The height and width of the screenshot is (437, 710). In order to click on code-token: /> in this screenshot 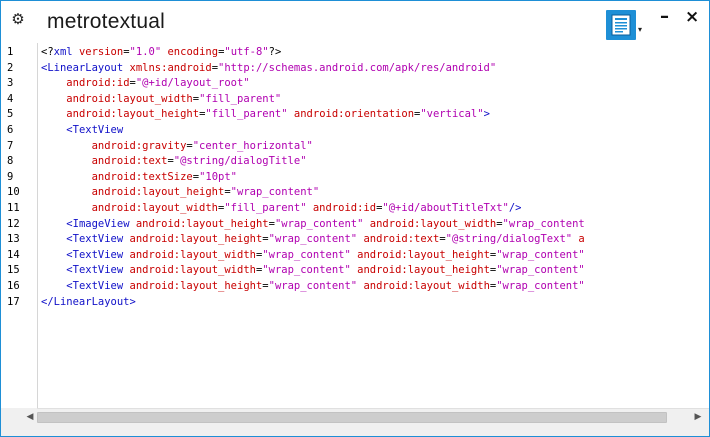, I will do `click(515, 208)`.